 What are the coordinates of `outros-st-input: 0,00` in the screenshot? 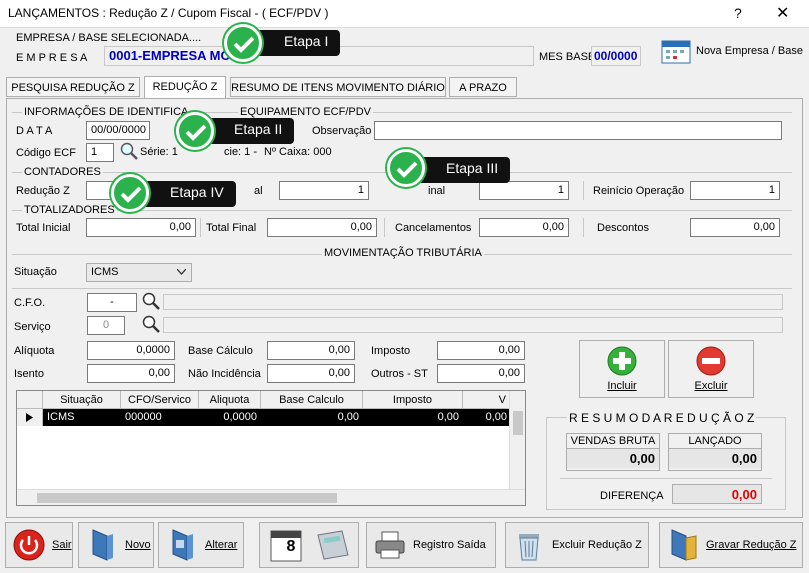 It's located at (481, 373).